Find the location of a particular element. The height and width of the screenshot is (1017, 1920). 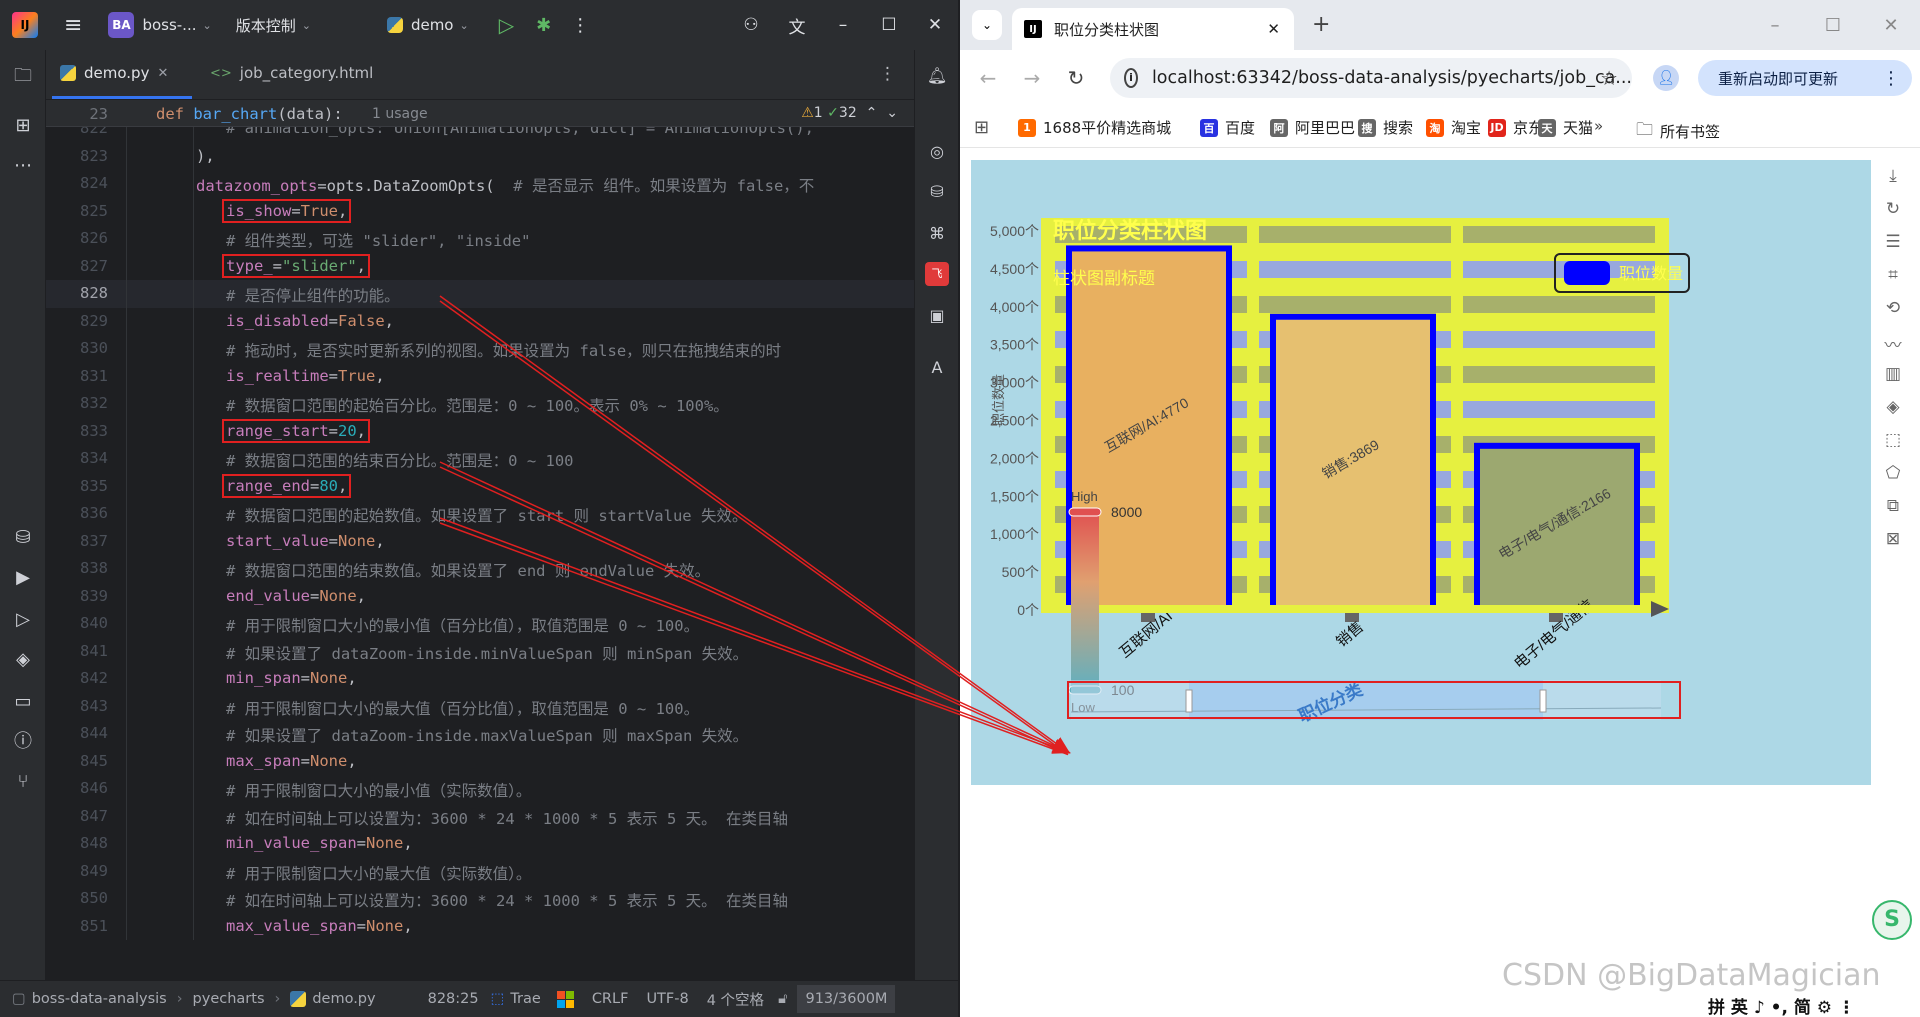

tab-search-icon: ⌄ is located at coordinates (987, 25).